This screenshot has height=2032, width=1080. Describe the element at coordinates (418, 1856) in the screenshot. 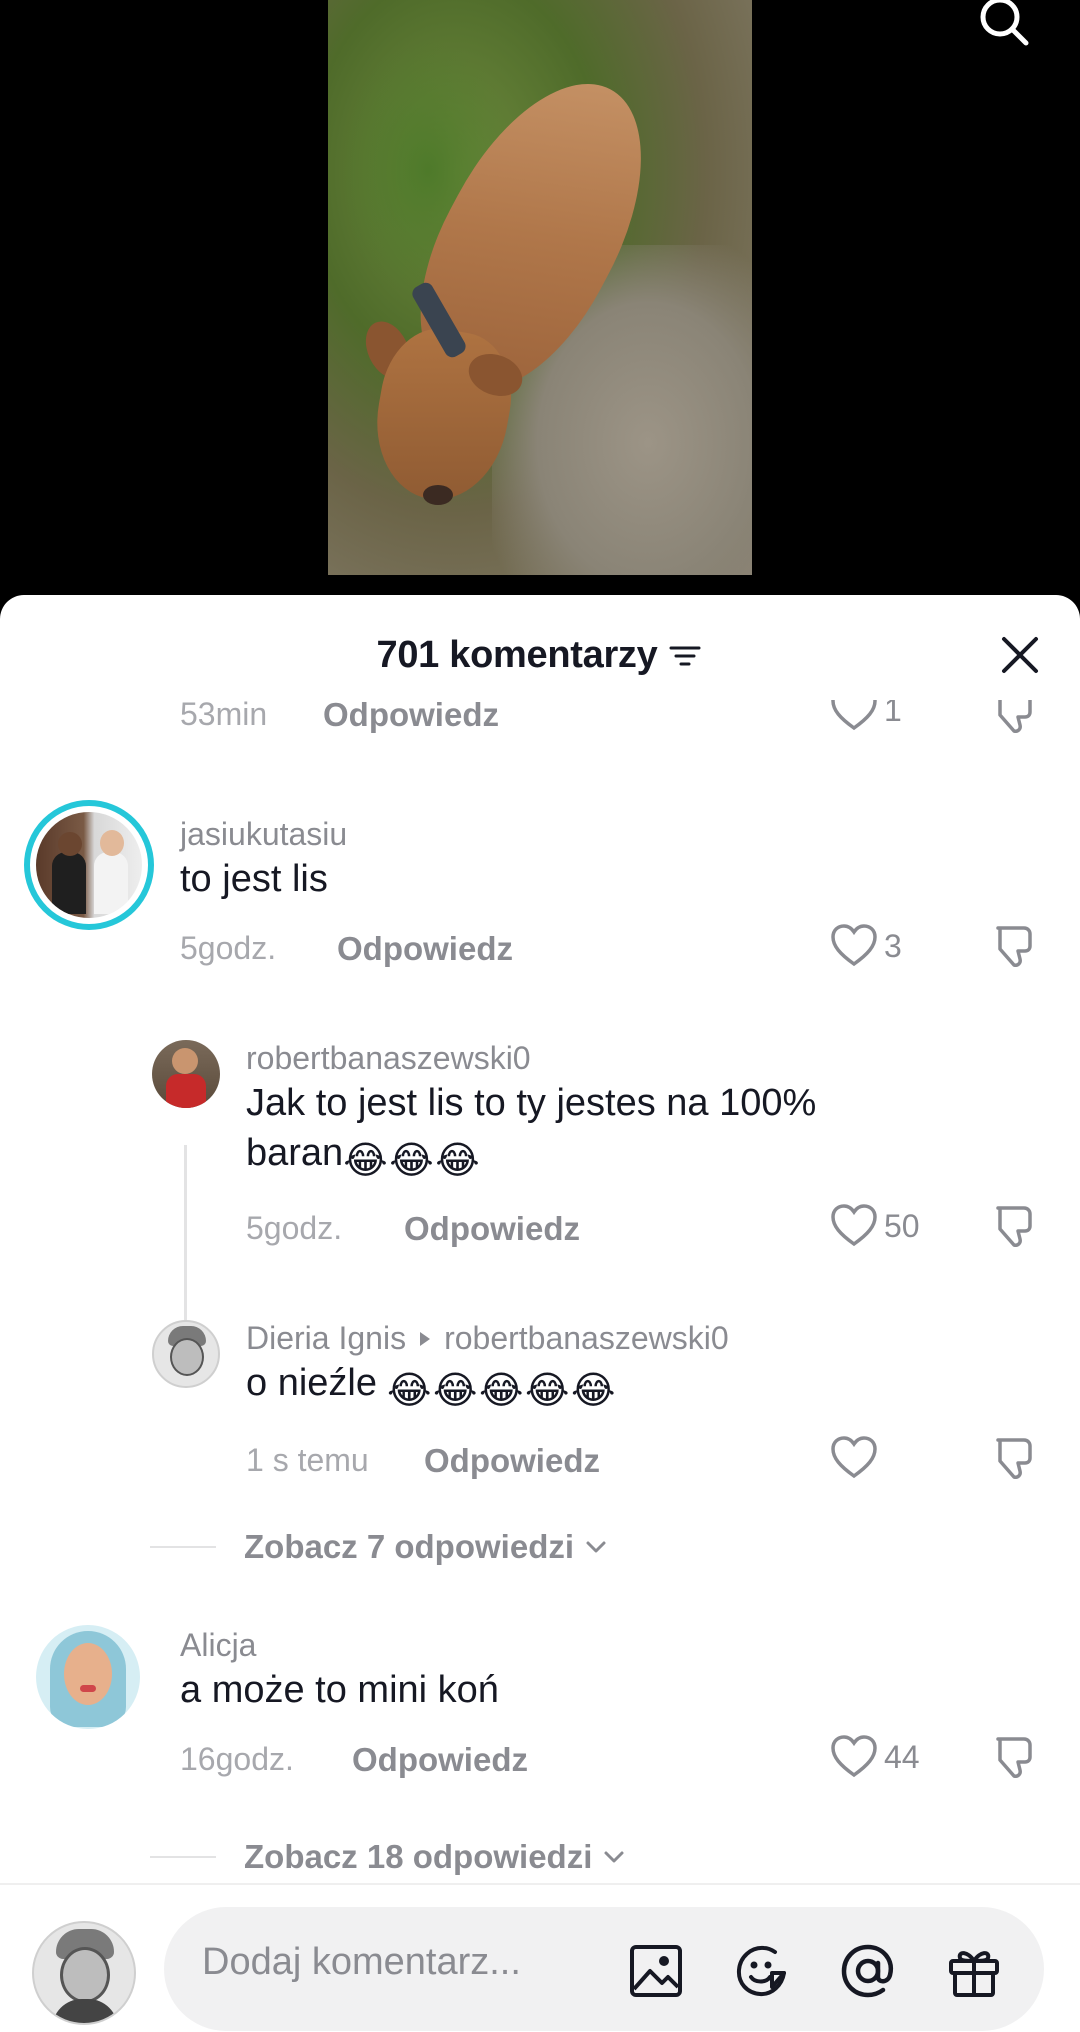

I see `view-replies-label: Zobacz 18 odpowiedzi` at that location.